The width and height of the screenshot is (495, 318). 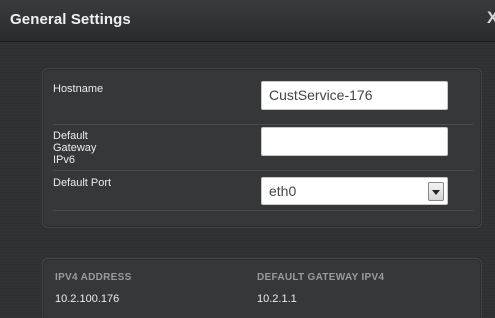 I want to click on default-port-label: Default Port, so click(x=82, y=183).